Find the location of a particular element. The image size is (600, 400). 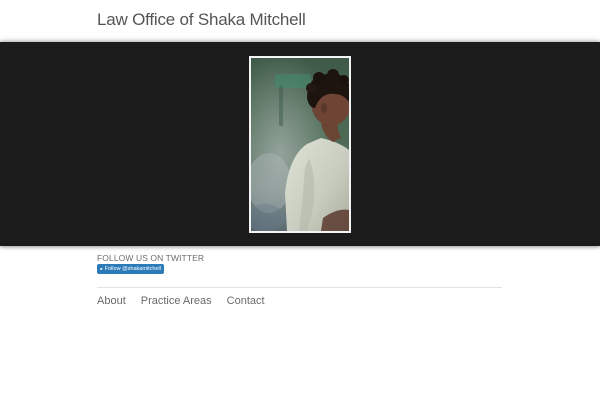

hero-photo is located at coordinates (300, 144).